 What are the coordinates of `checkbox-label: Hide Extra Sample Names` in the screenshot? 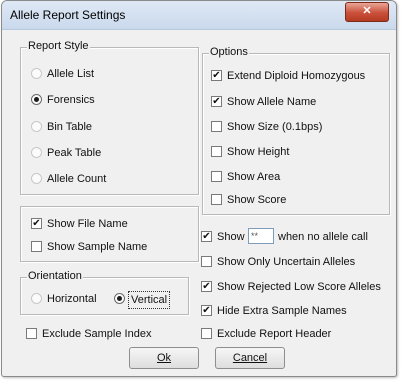 It's located at (282, 311).